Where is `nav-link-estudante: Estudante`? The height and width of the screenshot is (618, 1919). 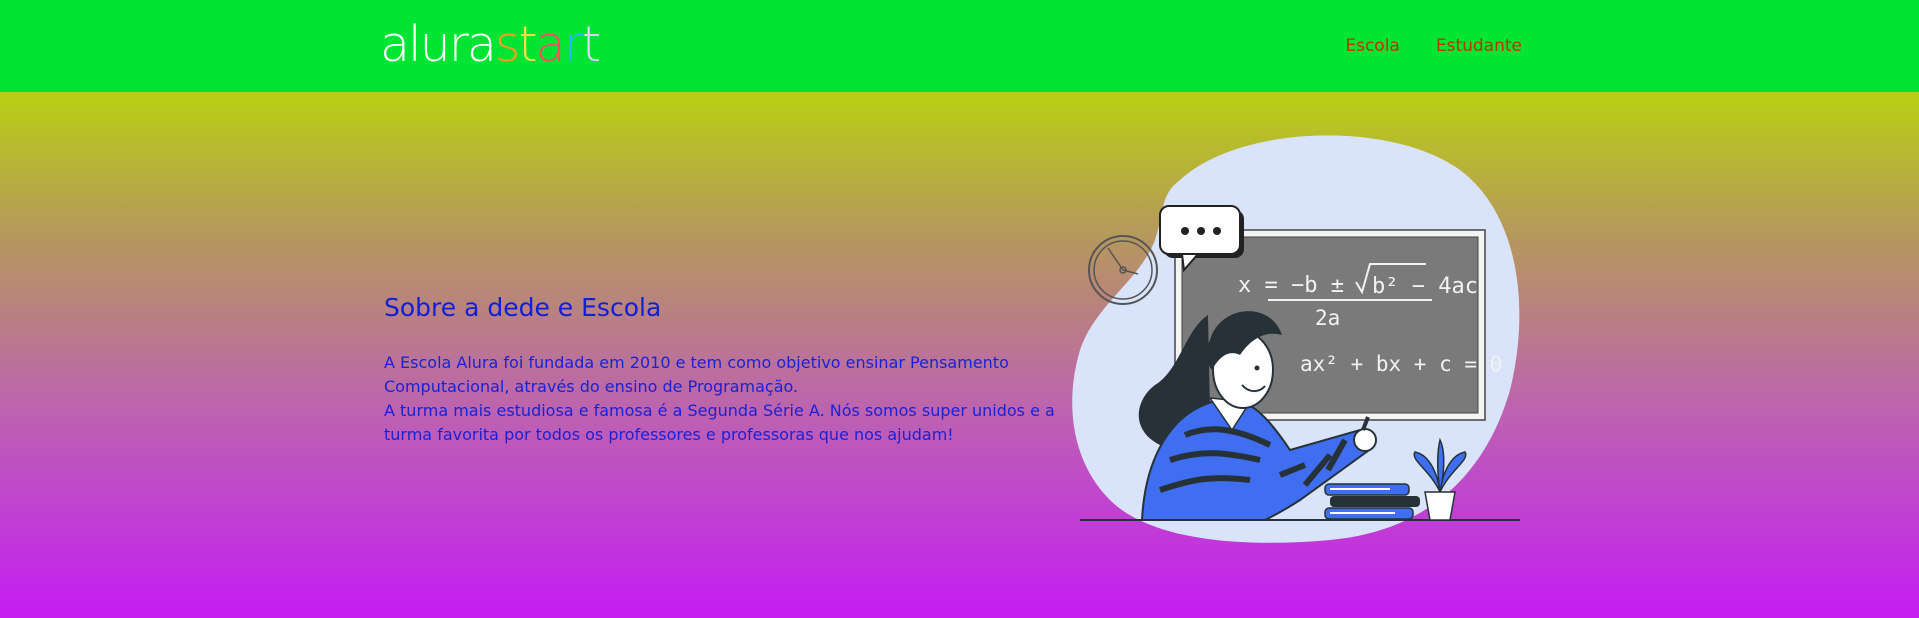 nav-link-estudante: Estudante is located at coordinates (1479, 46).